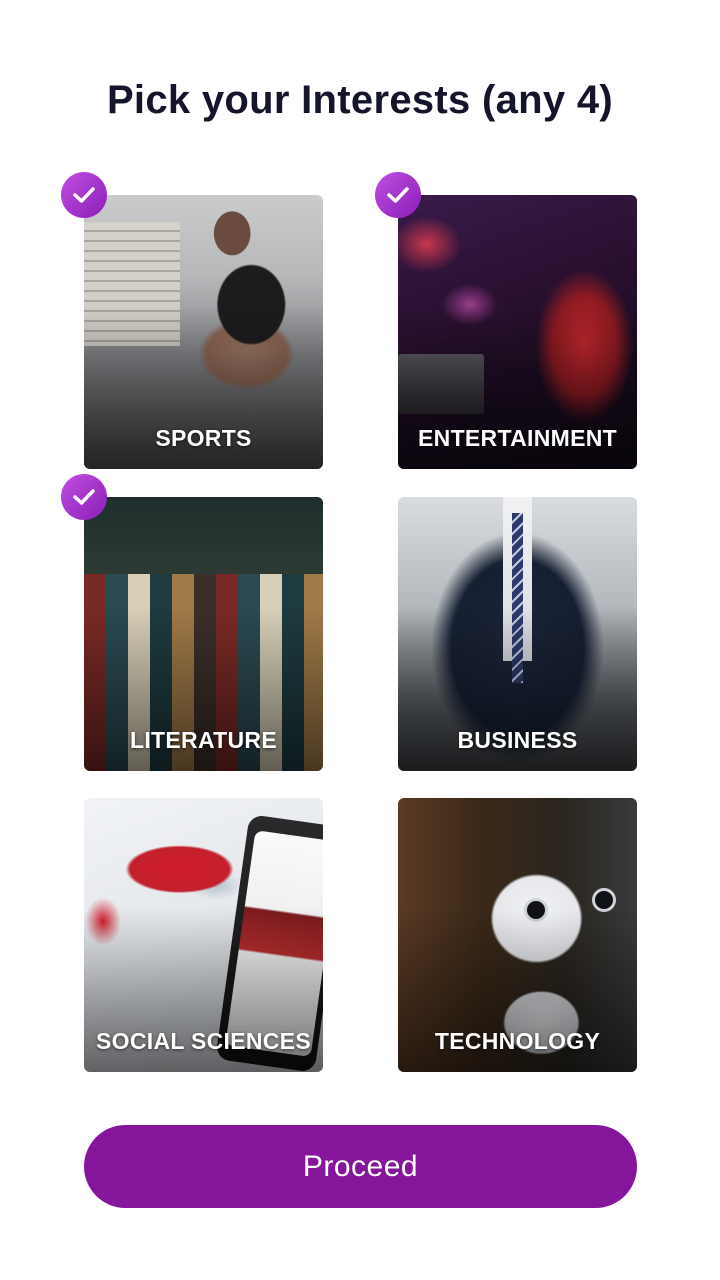  I want to click on interest-tile-entertainment: ENTERTAINMENT, so click(506, 320).